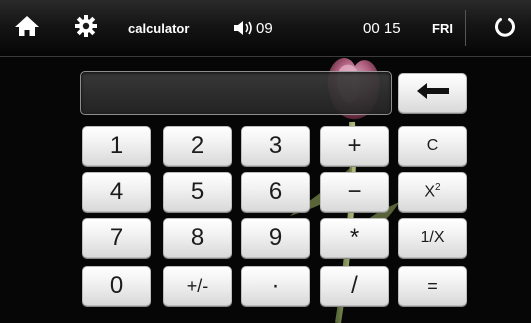 The width and height of the screenshot is (531, 323). I want to click on key-label: =, so click(432, 285).